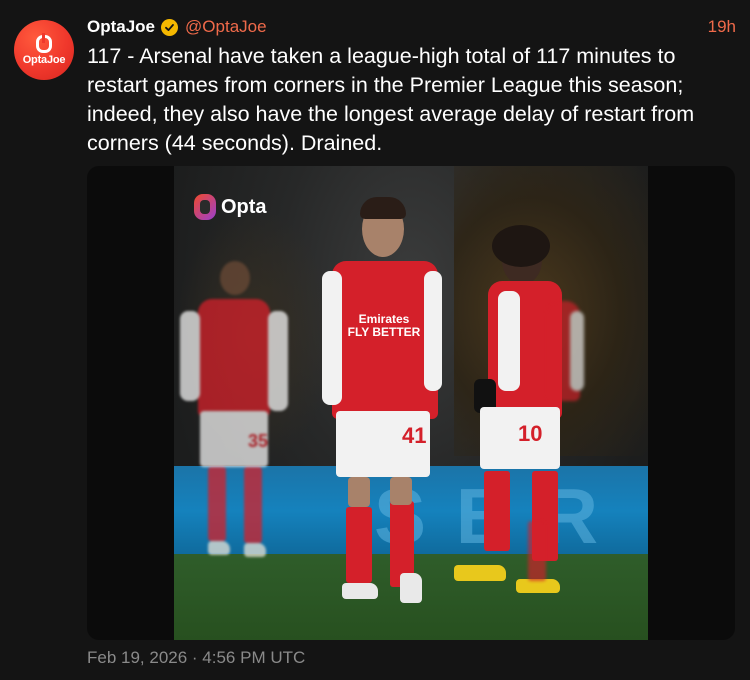 This screenshot has width=750, height=680. I want to click on shorts-number-41: 41, so click(414, 435).